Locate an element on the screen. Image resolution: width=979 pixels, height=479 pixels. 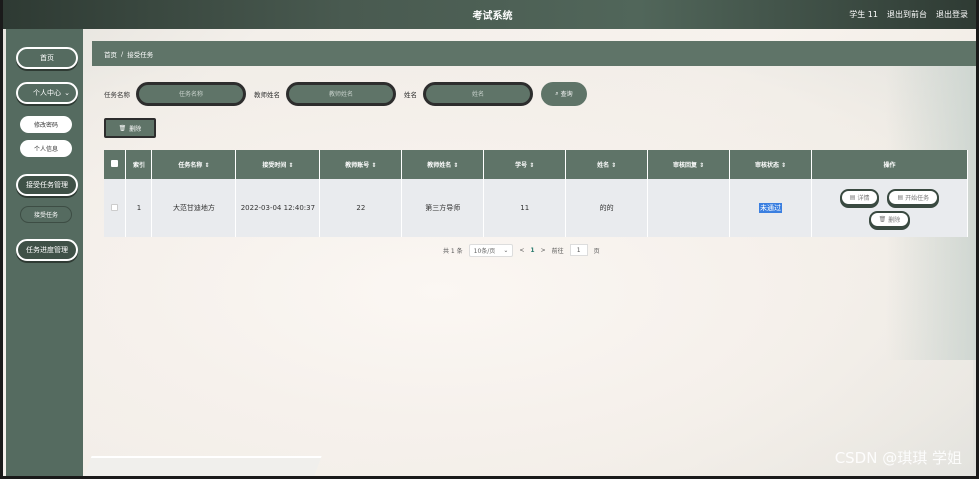
teacher-name-input: 教师姓名 is located at coordinates (341, 93).